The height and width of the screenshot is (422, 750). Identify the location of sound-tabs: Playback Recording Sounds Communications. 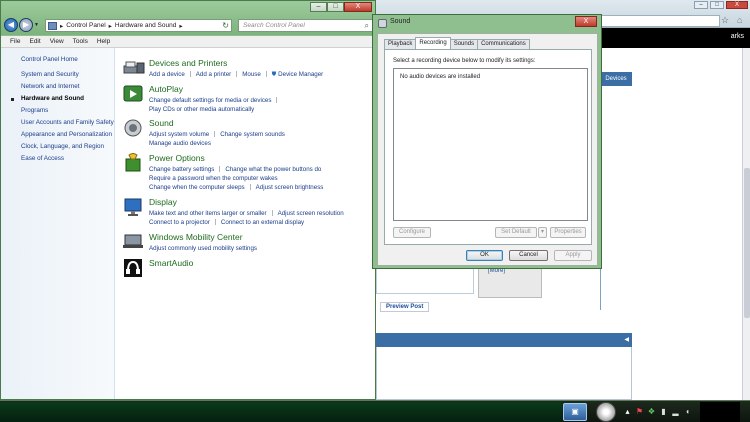
(457, 43).